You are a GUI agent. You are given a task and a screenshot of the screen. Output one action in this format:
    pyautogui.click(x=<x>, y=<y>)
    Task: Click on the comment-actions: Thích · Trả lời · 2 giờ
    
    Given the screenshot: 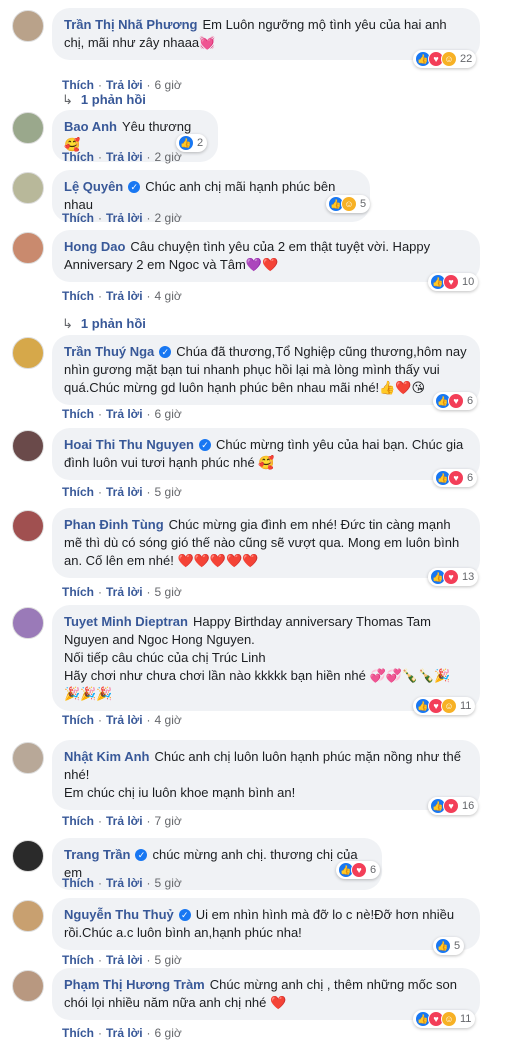 What is the action you would take?
    pyautogui.click(x=122, y=157)
    